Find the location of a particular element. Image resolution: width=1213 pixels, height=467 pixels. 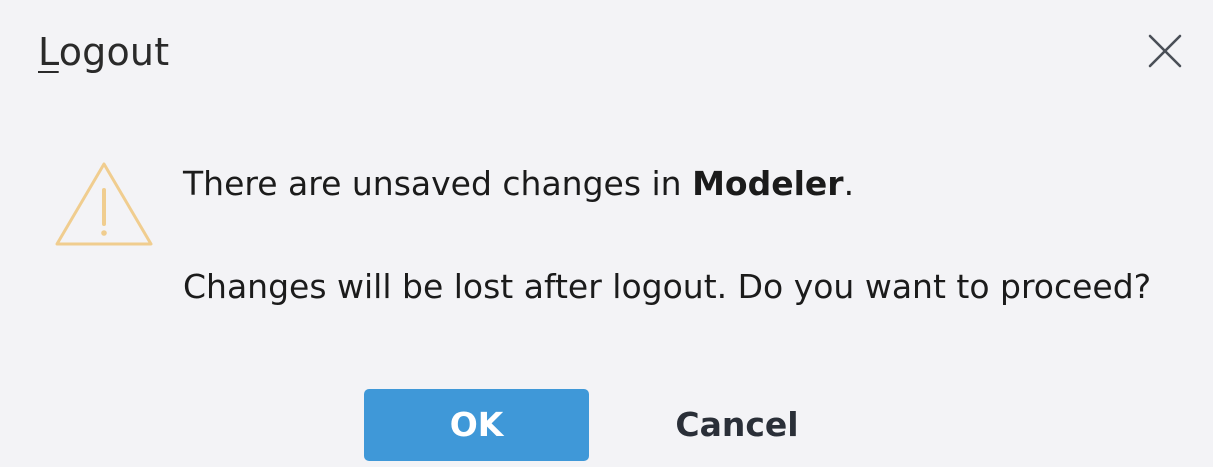

warning-icon is located at coordinates (104, 204).